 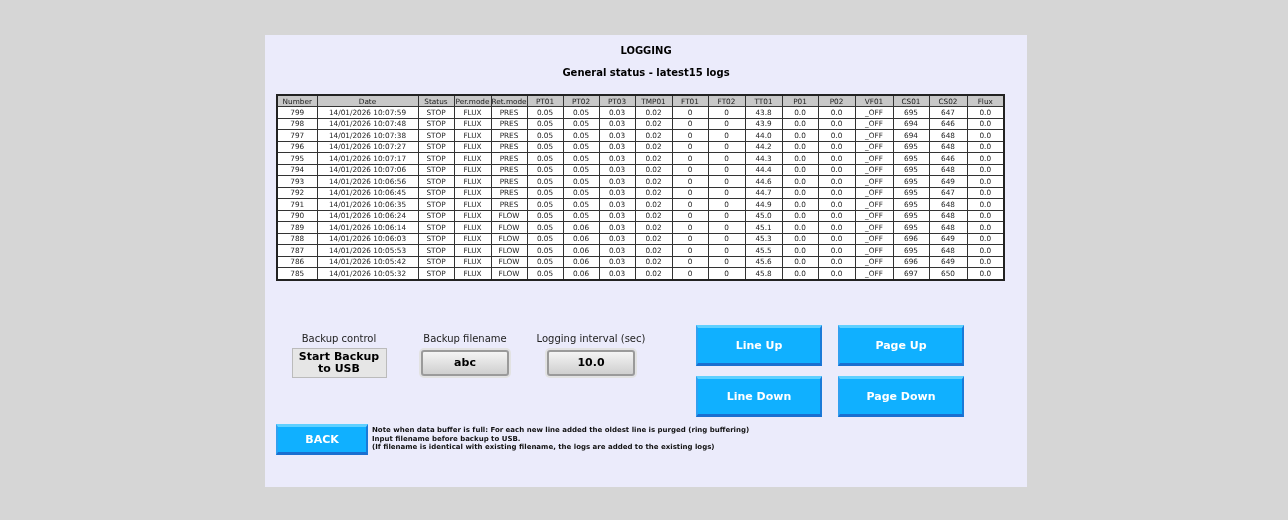 I want to click on control-label: Backup filename, so click(x=465, y=338).